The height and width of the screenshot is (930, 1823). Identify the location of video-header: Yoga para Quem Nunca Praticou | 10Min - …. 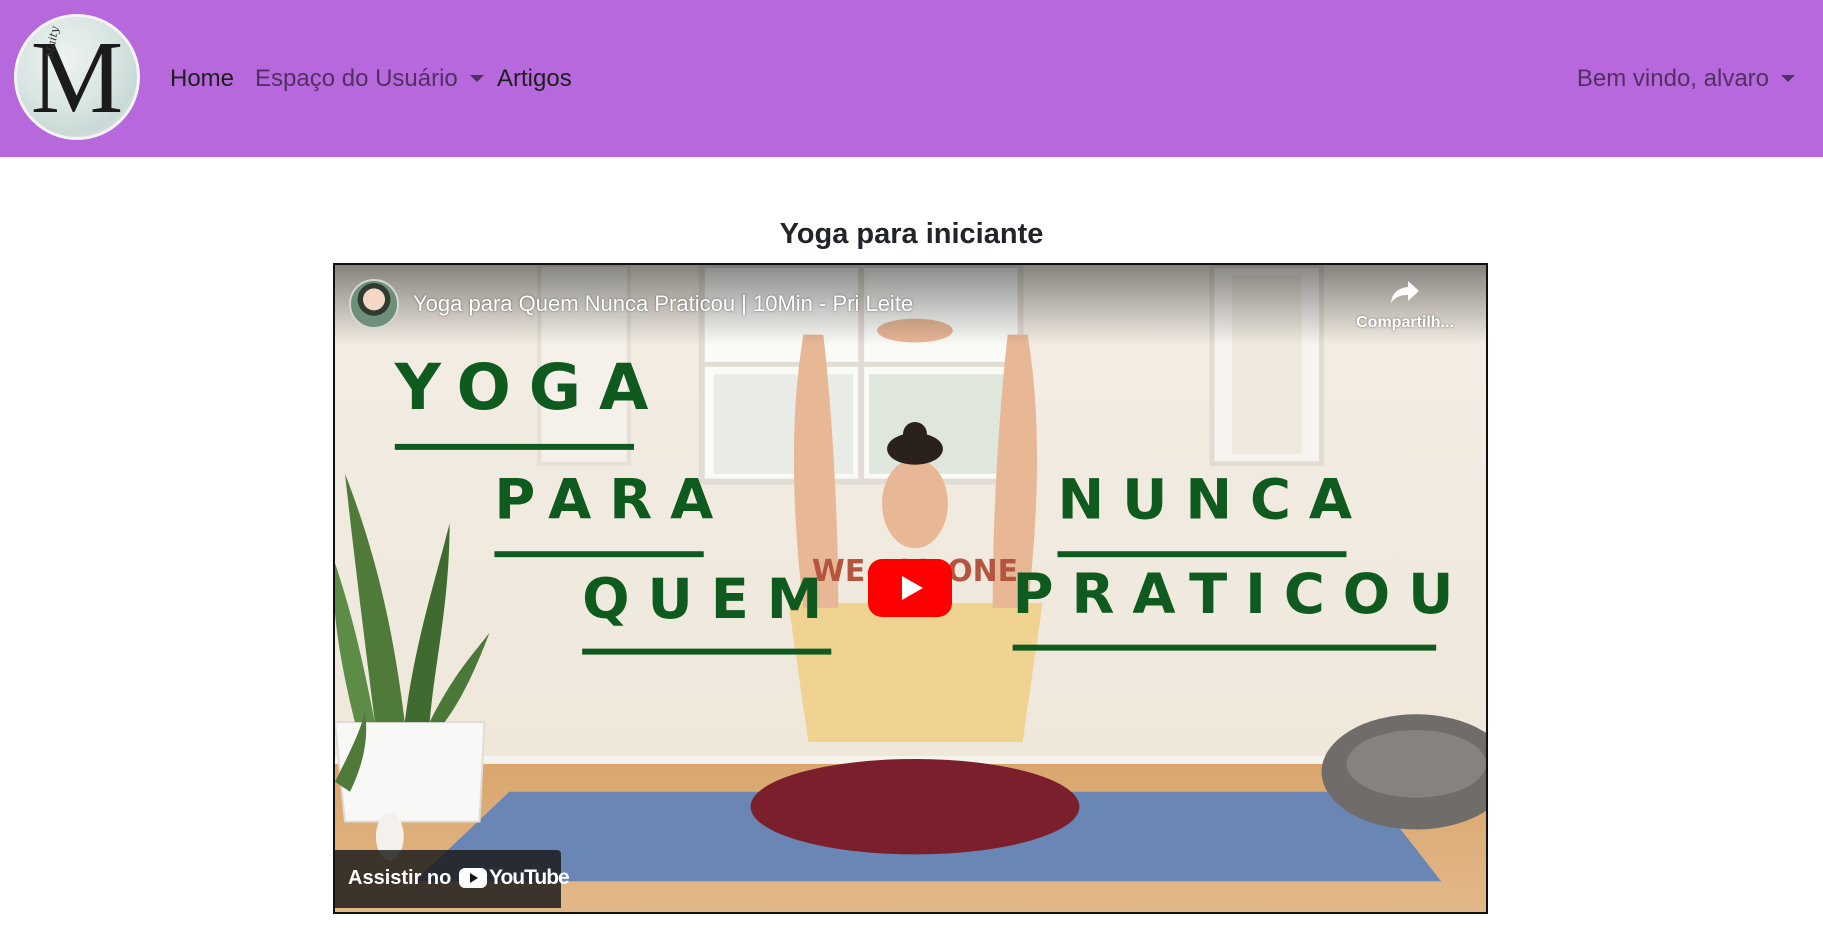
(910, 305).